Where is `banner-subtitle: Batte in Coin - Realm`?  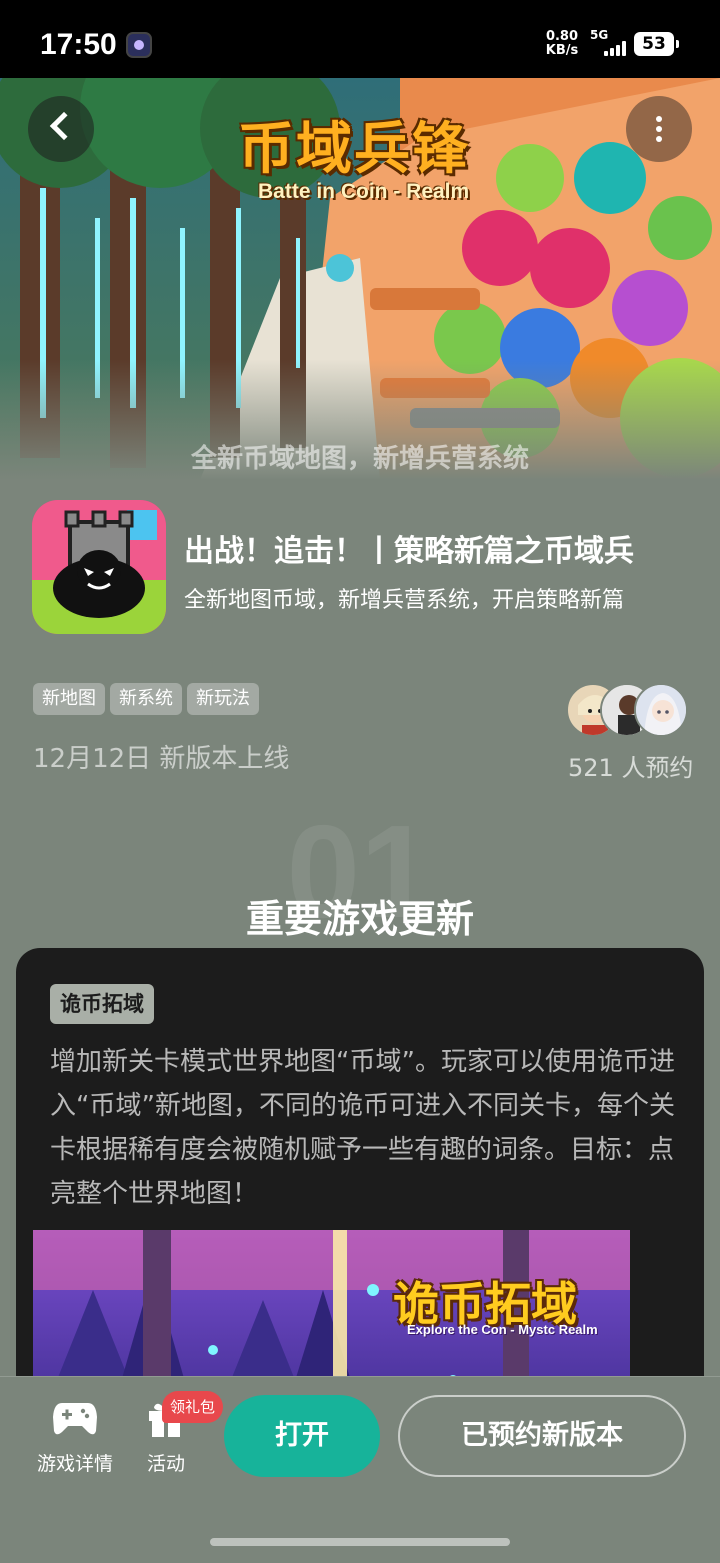
banner-subtitle: Batte in Coin - Realm is located at coordinates (364, 191).